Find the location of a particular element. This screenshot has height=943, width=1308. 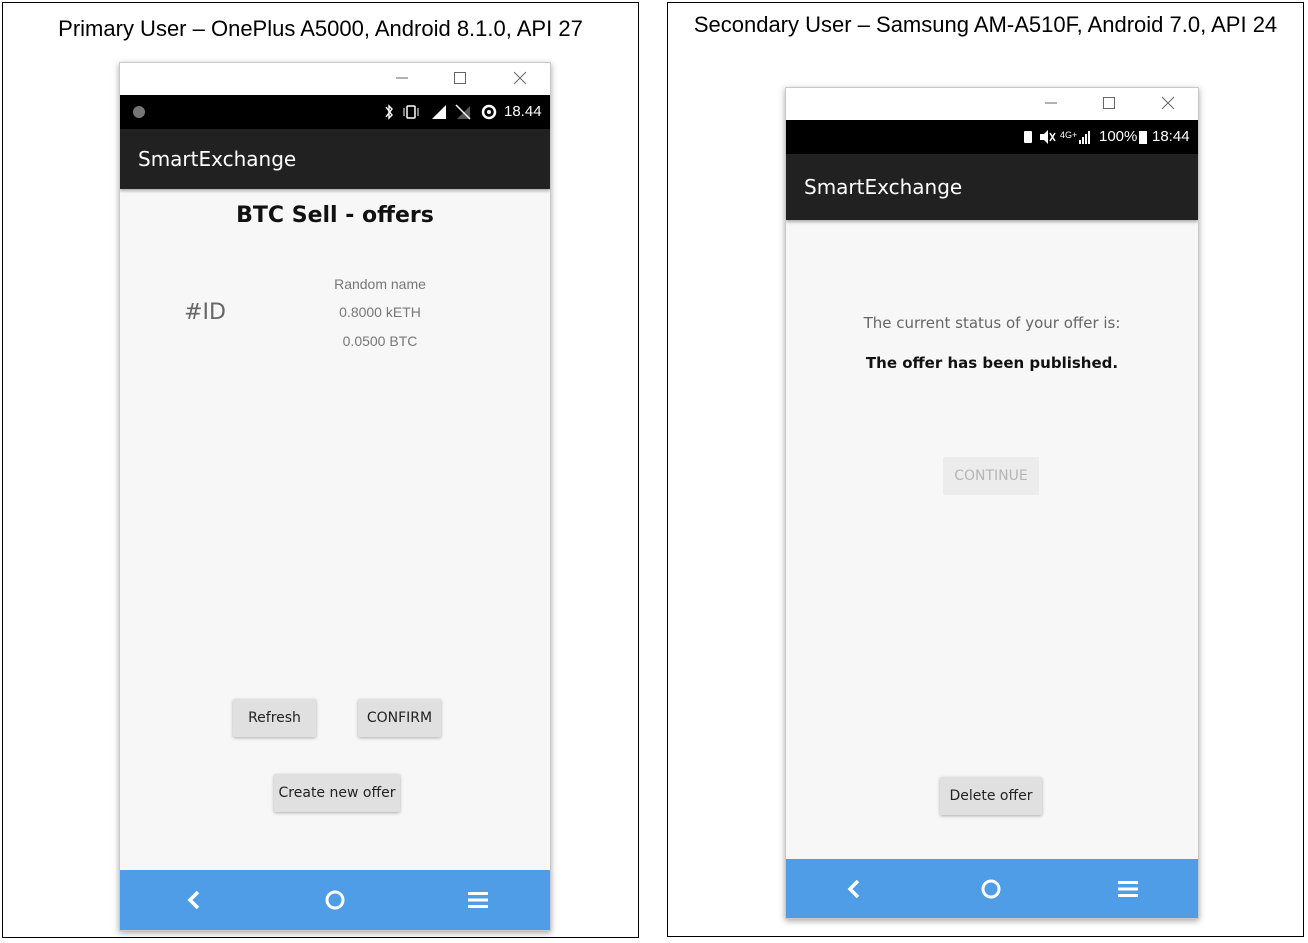

status-bar: 4G+ 100% 18:44 is located at coordinates (992, 137).